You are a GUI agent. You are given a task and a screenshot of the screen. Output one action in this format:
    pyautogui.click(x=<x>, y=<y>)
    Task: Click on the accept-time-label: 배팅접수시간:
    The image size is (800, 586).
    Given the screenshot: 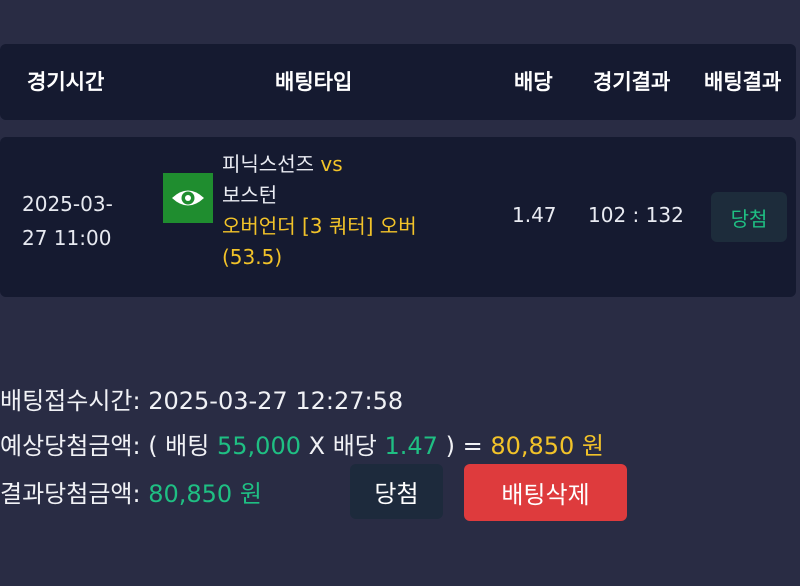 What is the action you would take?
    pyautogui.click(x=70, y=401)
    